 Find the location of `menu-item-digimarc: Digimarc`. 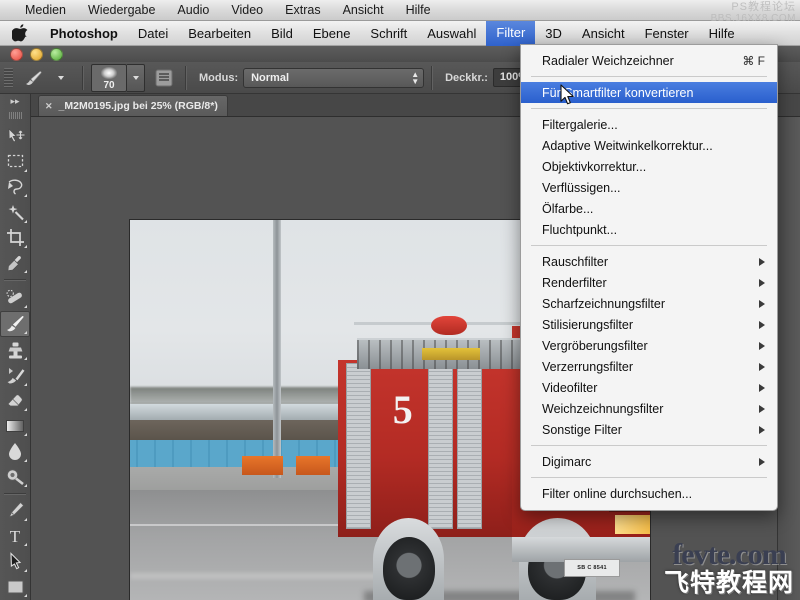

menu-item-digimarc: Digimarc is located at coordinates (649, 461).